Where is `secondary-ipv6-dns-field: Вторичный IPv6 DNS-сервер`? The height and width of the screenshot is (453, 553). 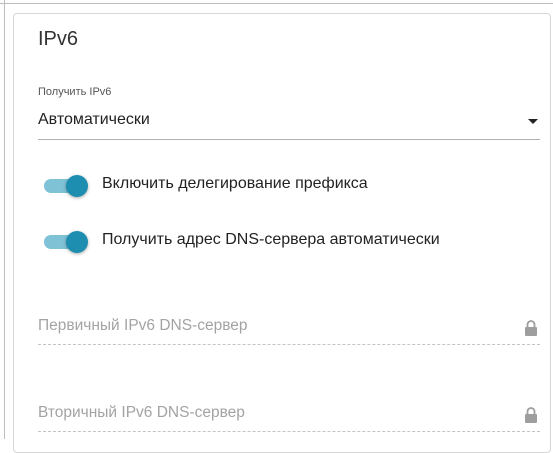
secondary-ipv6-dns-field: Вторичный IPv6 DNS-сервер is located at coordinates (289, 415).